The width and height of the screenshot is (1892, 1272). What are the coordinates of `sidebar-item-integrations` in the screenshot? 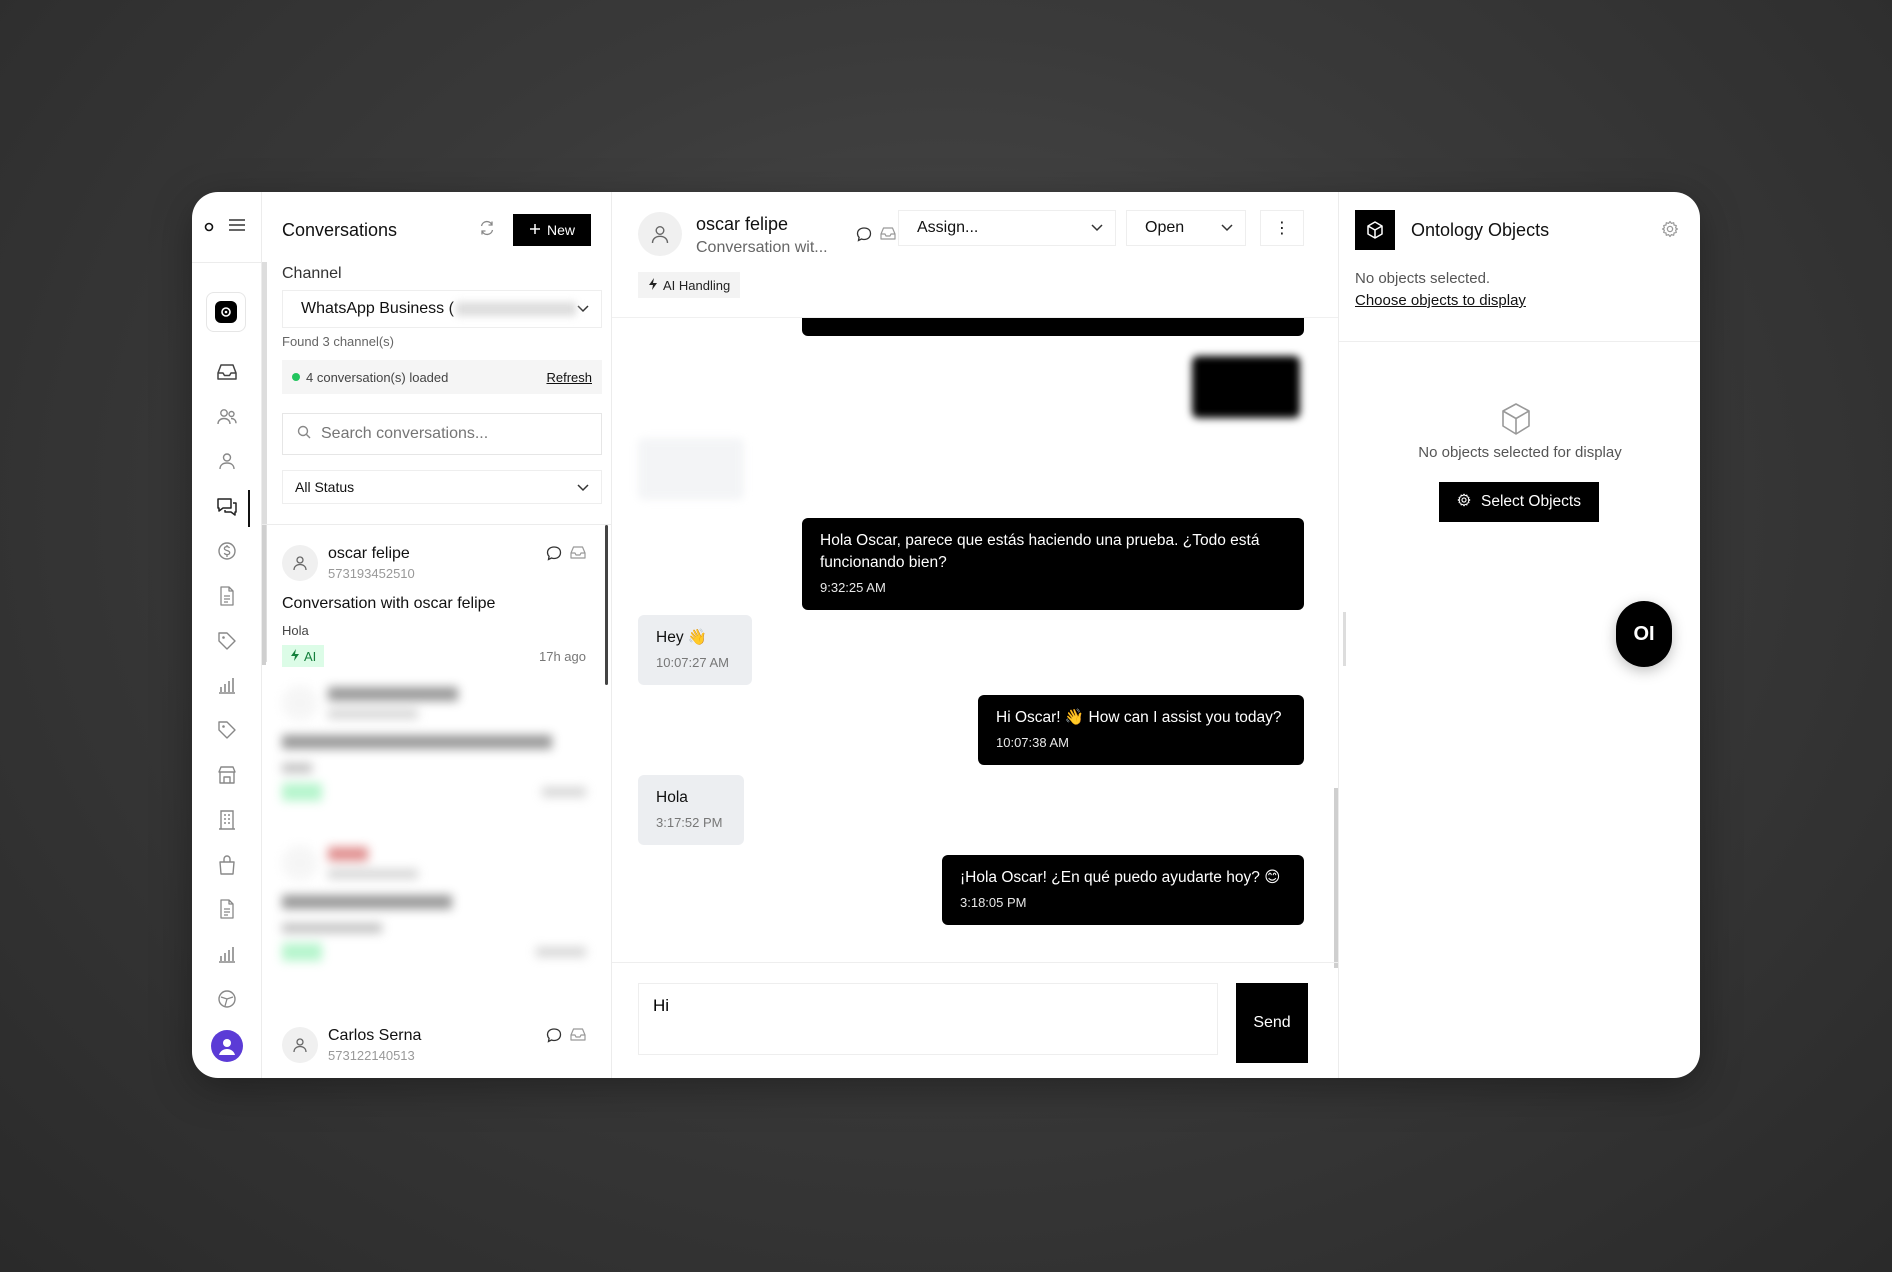 It's located at (227, 1001).